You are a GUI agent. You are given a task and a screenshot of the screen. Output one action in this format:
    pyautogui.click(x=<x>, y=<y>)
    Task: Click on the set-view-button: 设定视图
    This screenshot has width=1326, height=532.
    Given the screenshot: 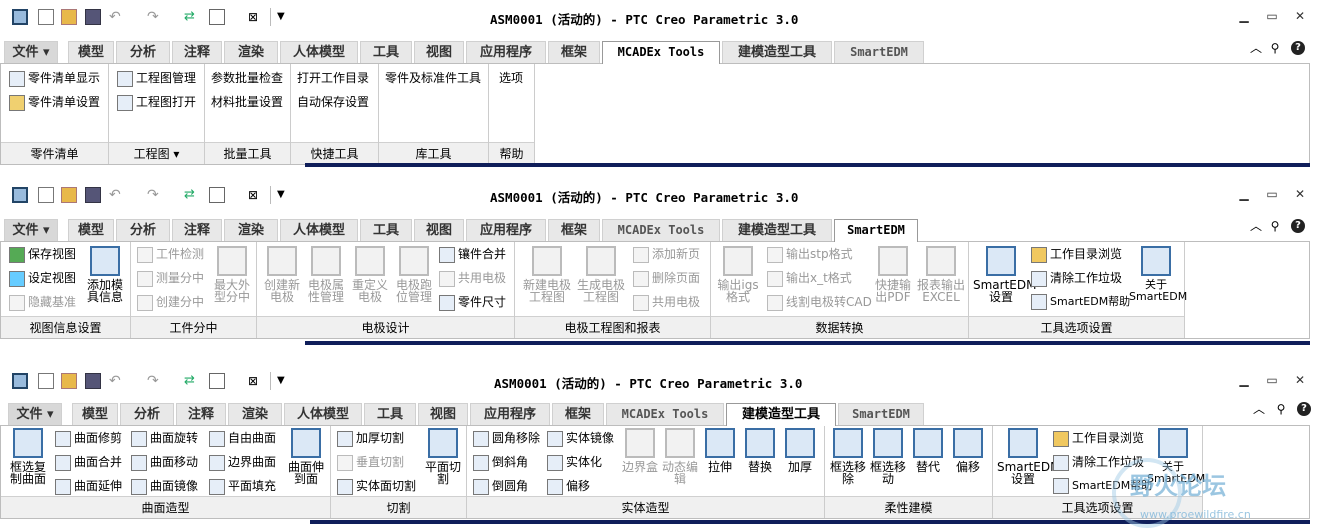 What is the action you would take?
    pyautogui.click(x=42, y=278)
    